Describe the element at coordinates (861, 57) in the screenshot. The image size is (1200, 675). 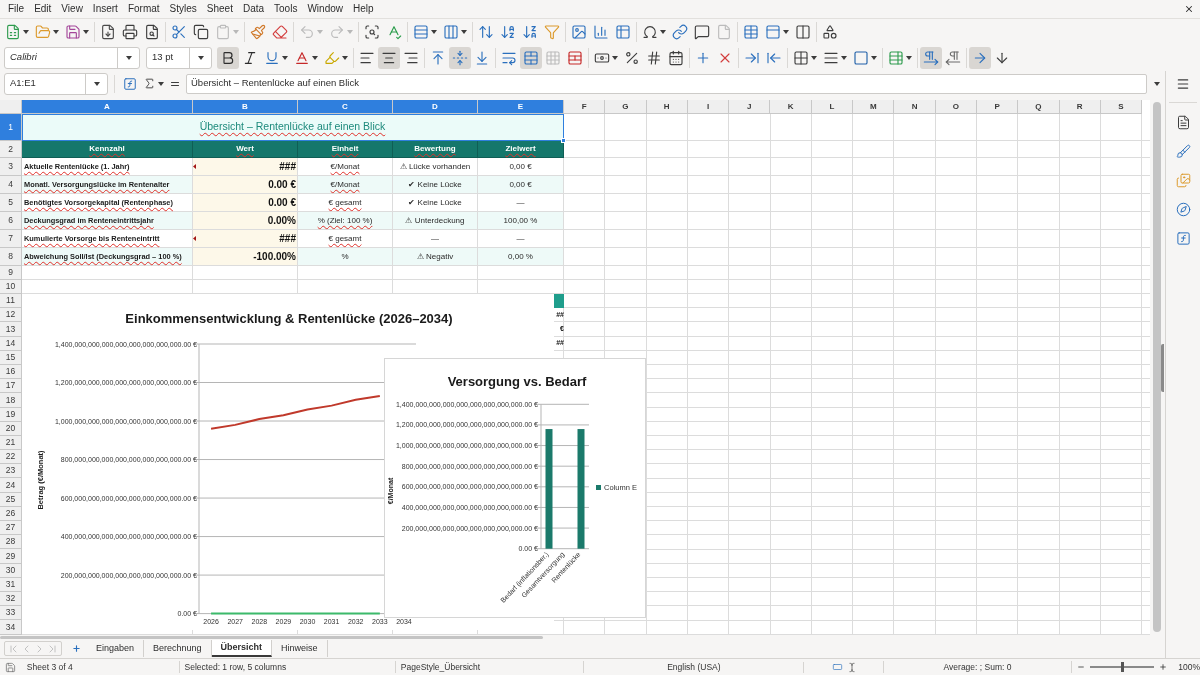
I see `square-icon` at that location.